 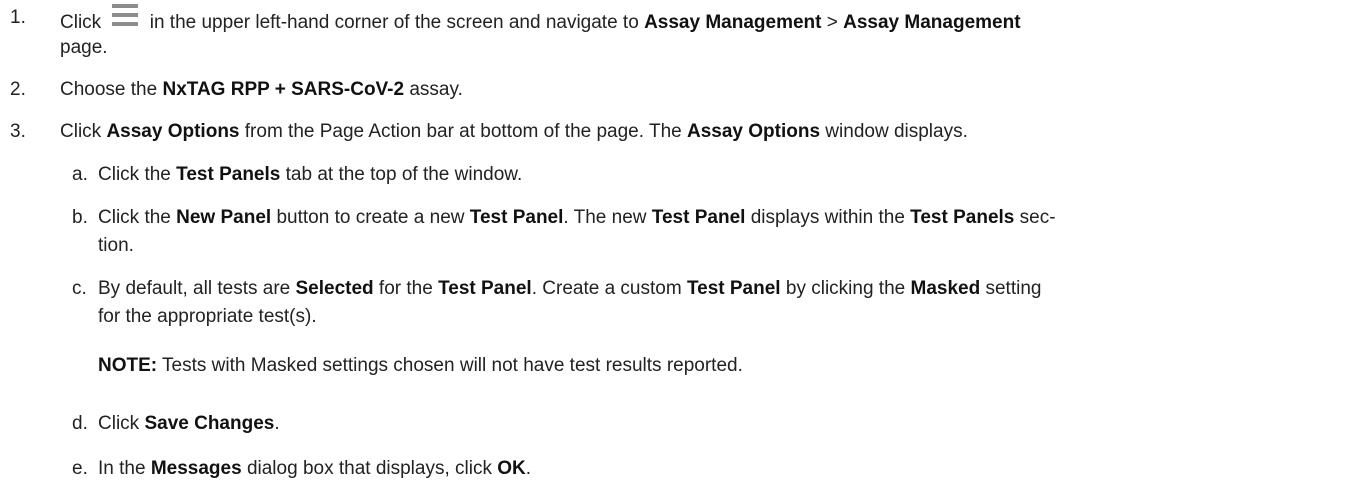 What do you see at coordinates (733, 22) in the screenshot?
I see `ui-term-assay-management: Assay Management` at bounding box center [733, 22].